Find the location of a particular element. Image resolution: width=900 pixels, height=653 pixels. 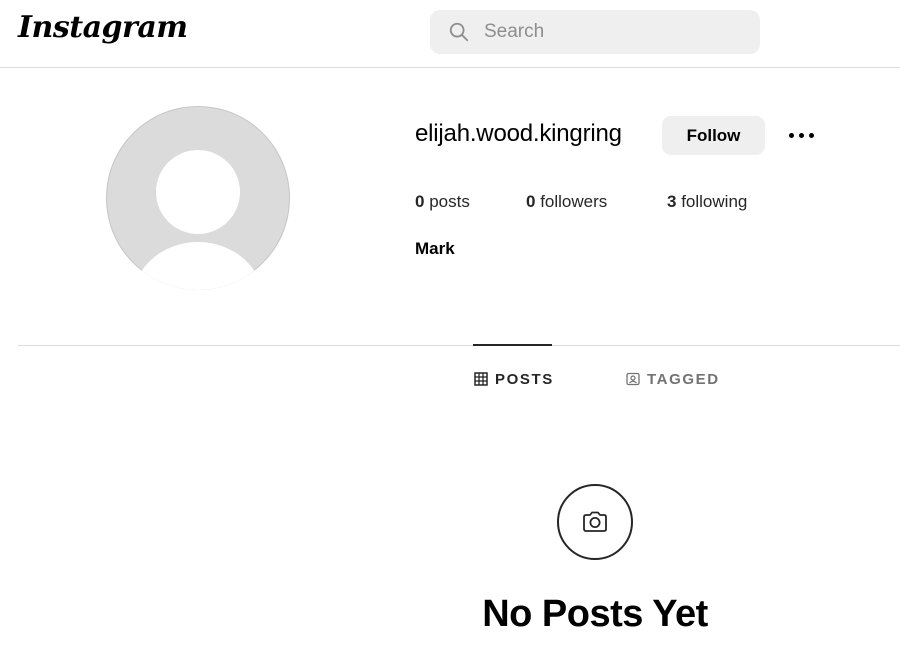

profile-avatar is located at coordinates (198, 198).